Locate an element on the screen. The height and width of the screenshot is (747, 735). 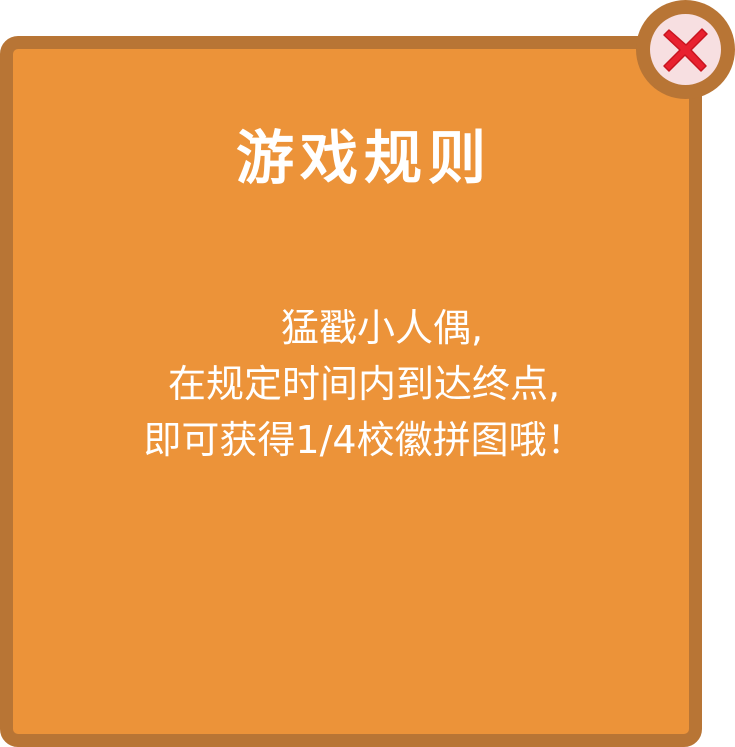
close-button is located at coordinates (685, 49).